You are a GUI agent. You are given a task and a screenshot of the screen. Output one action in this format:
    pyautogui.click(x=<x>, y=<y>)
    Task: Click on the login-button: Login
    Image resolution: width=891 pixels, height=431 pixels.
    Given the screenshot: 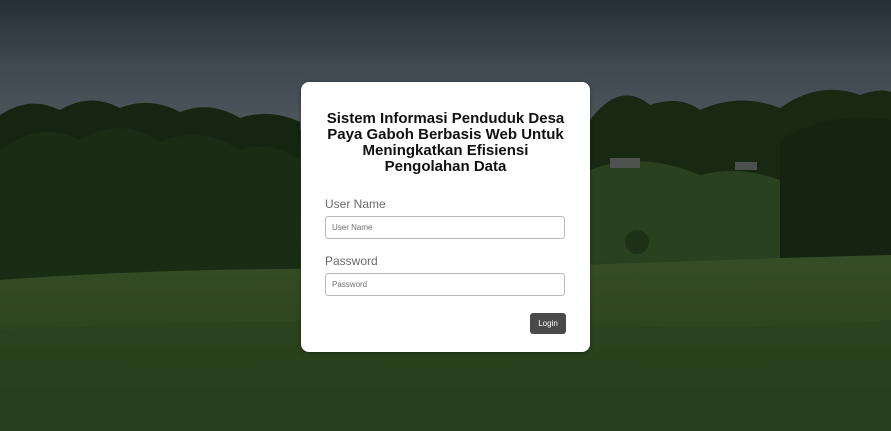 What is the action you would take?
    pyautogui.click(x=548, y=323)
    